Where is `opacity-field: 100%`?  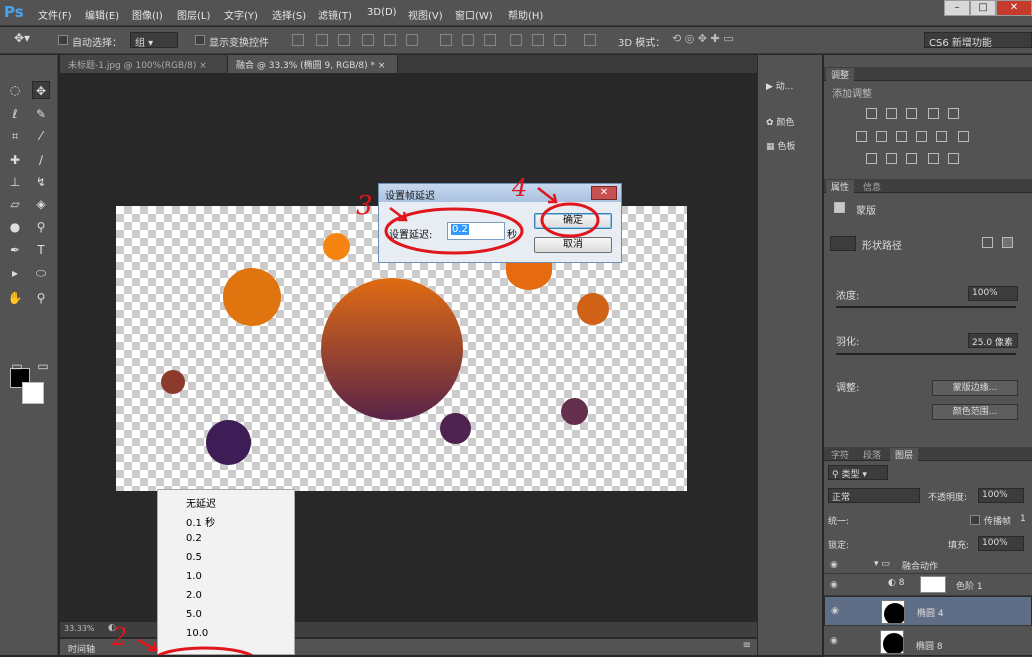
opacity-field: 100% is located at coordinates (1001, 495).